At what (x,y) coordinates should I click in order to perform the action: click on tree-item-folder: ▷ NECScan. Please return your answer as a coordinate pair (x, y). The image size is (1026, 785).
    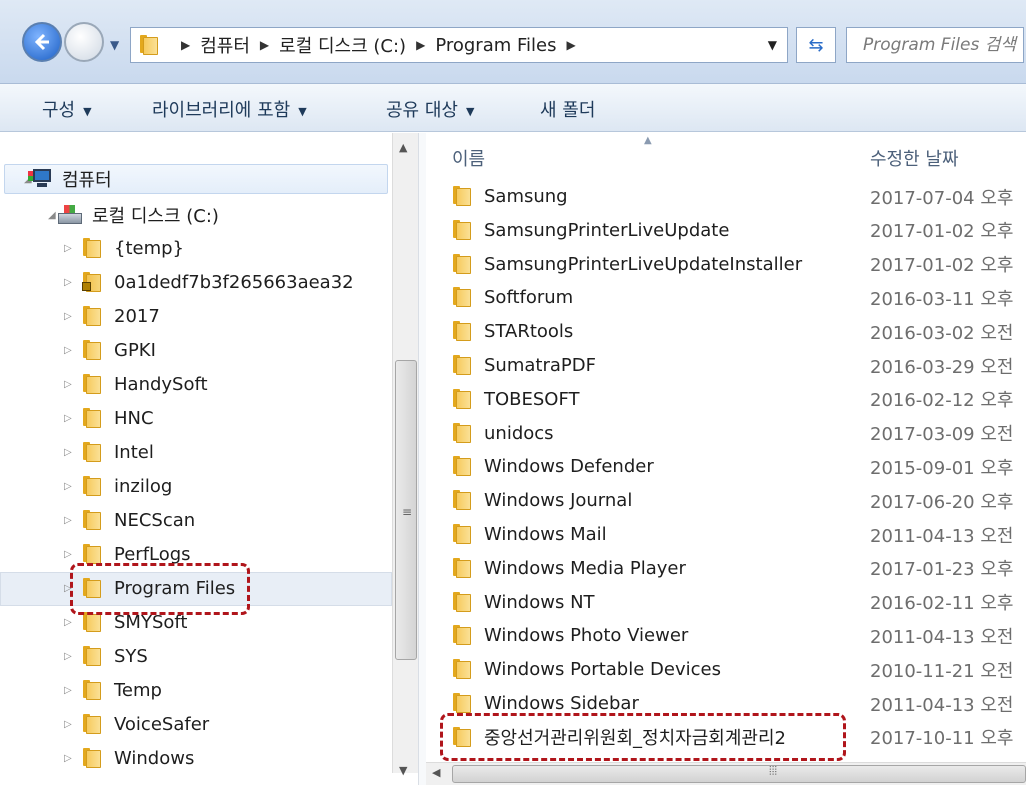
    Looking at the image, I should click on (129, 520).